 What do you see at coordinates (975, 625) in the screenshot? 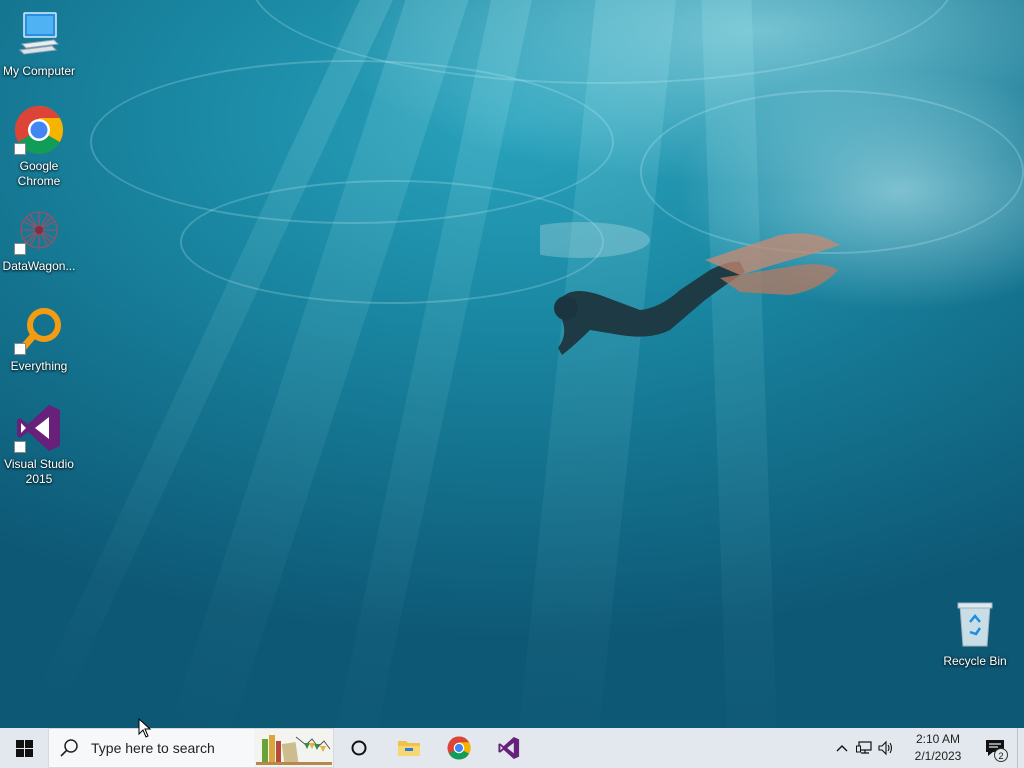
I see `recycle-bin-icon` at bounding box center [975, 625].